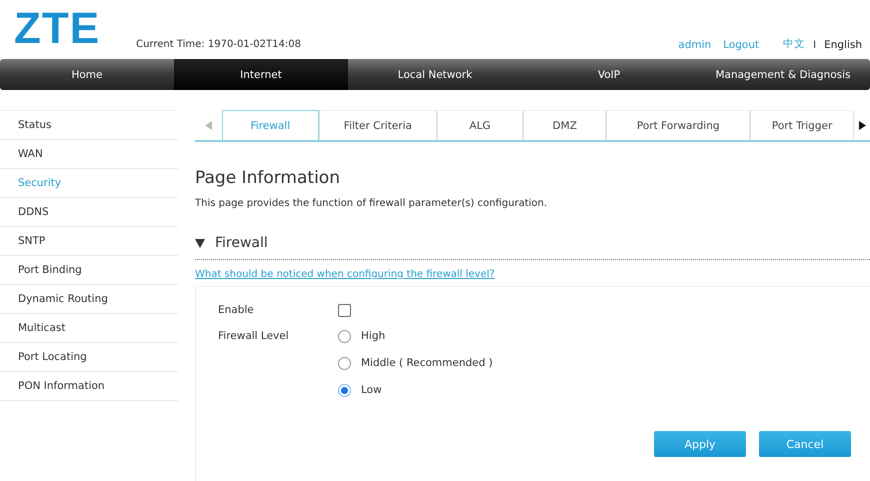 The image size is (870, 481). What do you see at coordinates (241, 243) in the screenshot?
I see `section-title: Firewall` at bounding box center [241, 243].